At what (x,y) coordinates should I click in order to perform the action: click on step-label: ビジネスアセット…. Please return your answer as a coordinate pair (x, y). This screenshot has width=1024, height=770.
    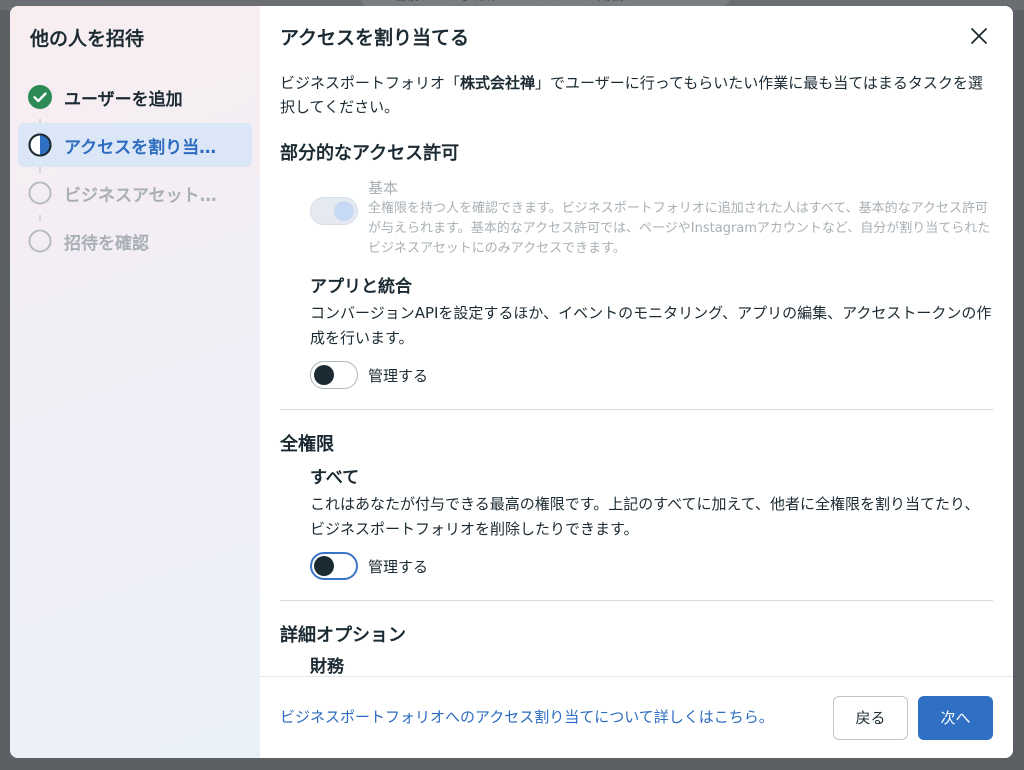
    Looking at the image, I should click on (140, 195).